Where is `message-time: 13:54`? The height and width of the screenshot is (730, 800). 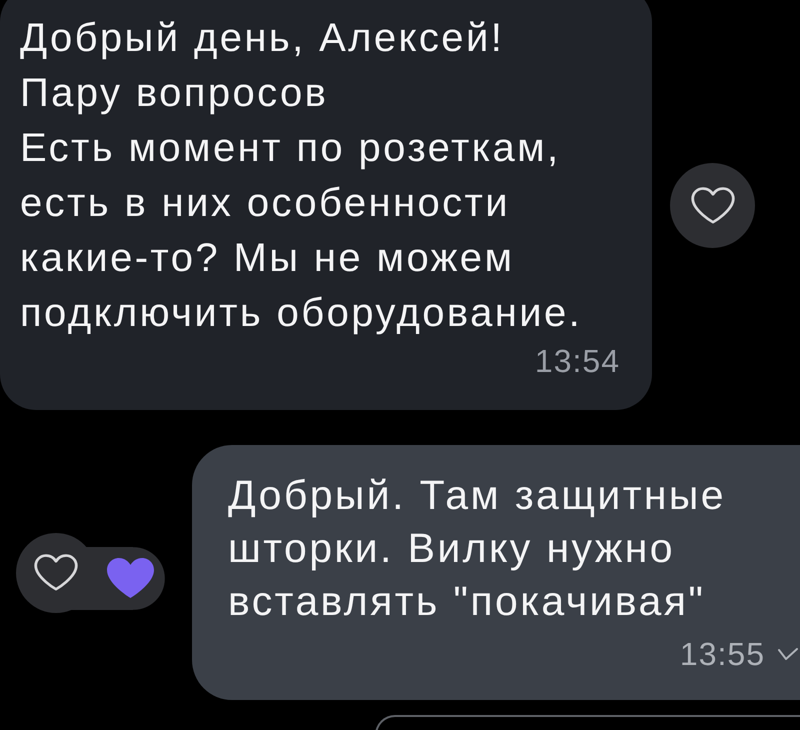 message-time: 13:54 is located at coordinates (577, 361).